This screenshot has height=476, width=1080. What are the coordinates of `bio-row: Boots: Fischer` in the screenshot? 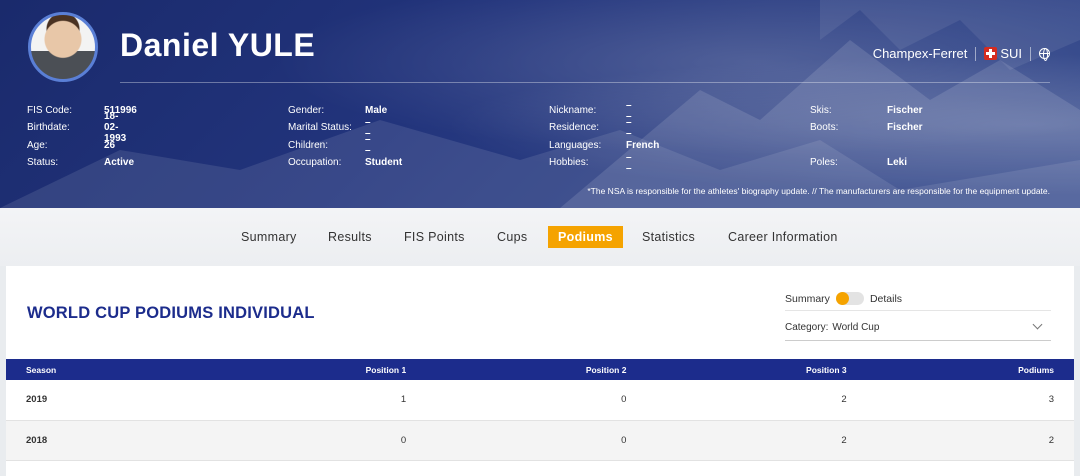 It's located at (866, 127).